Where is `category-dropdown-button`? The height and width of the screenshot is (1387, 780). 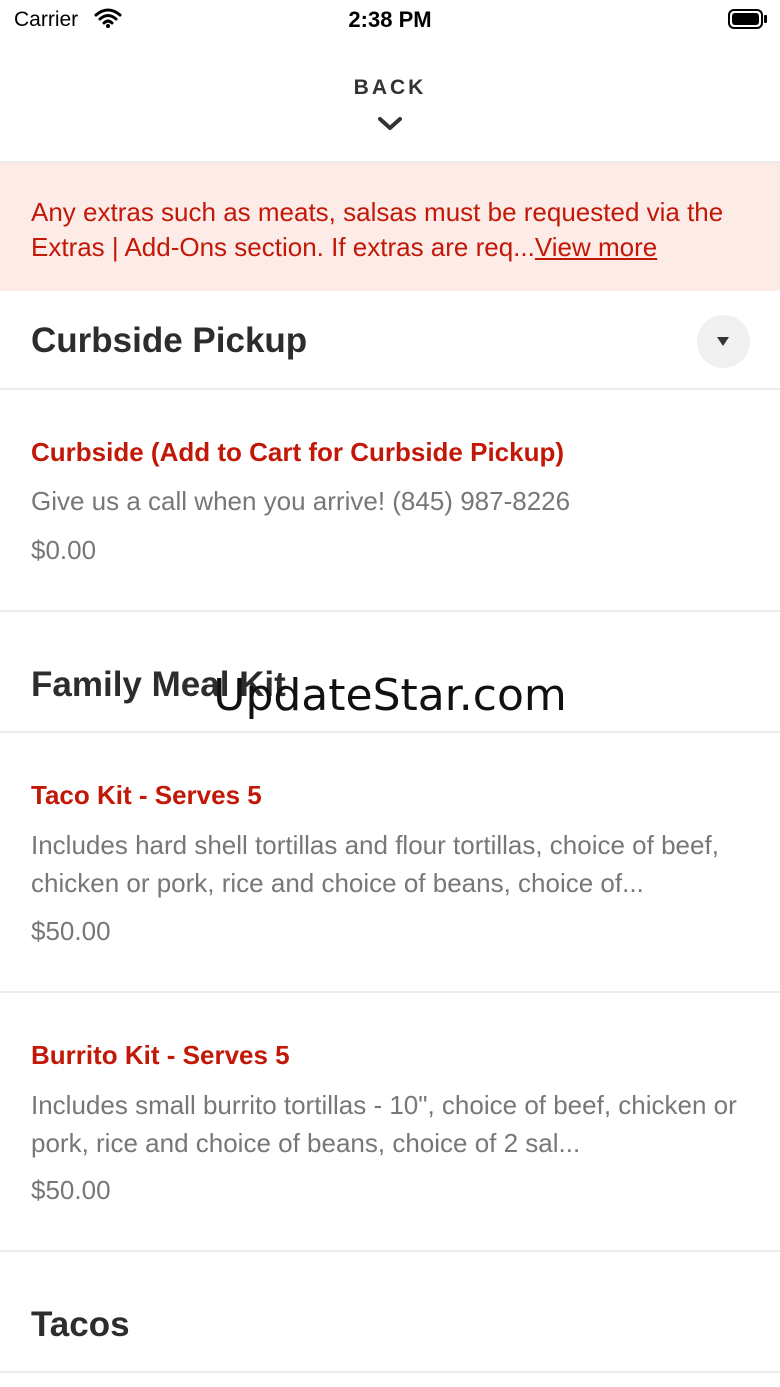
category-dropdown-button is located at coordinates (723, 341).